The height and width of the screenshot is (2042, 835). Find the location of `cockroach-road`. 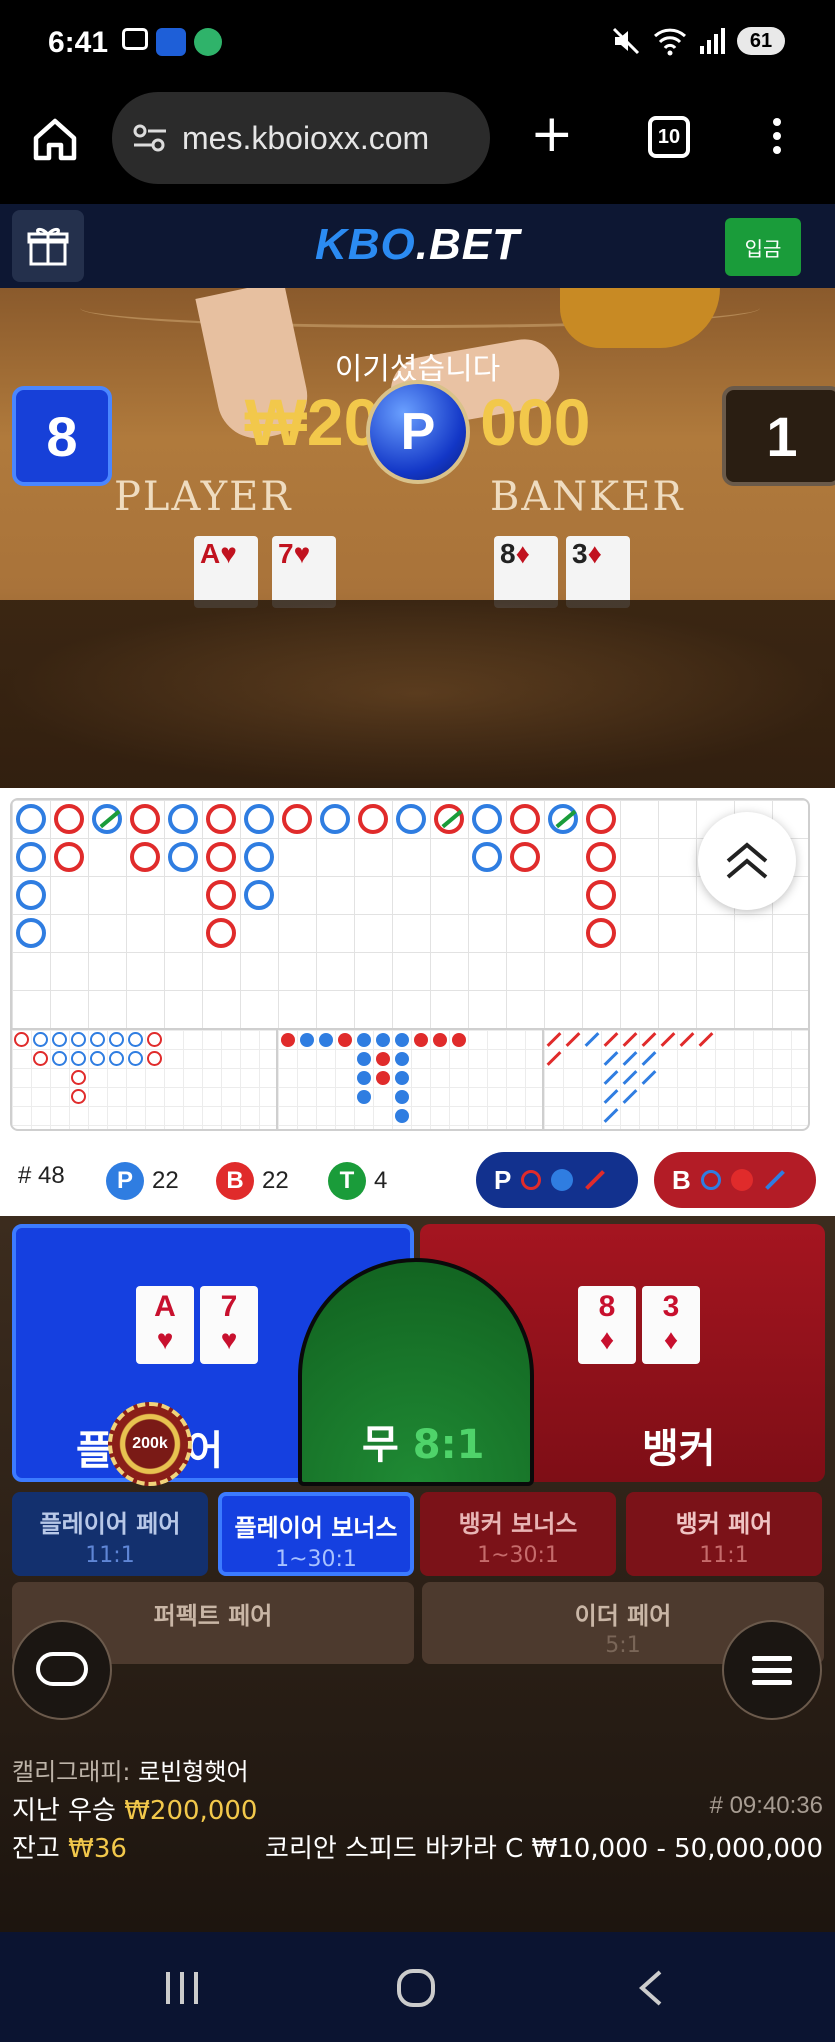

cockroach-road is located at coordinates (676, 1078).